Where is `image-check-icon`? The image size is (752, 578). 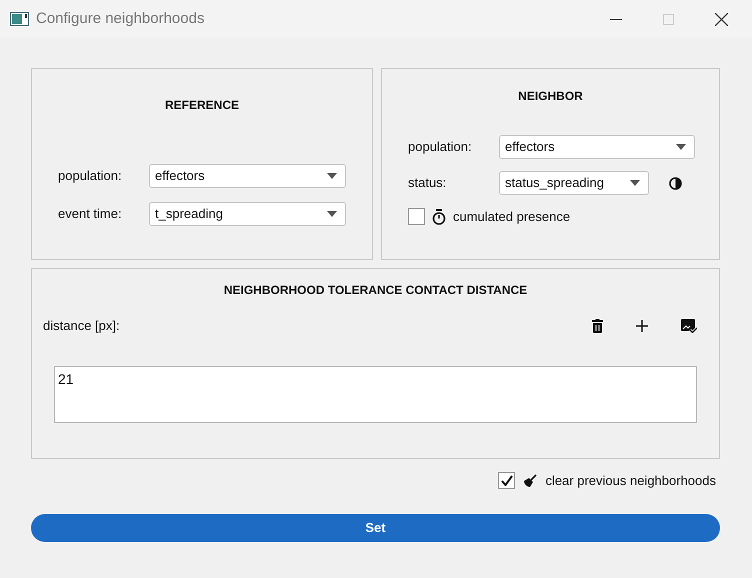 image-check-icon is located at coordinates (689, 325).